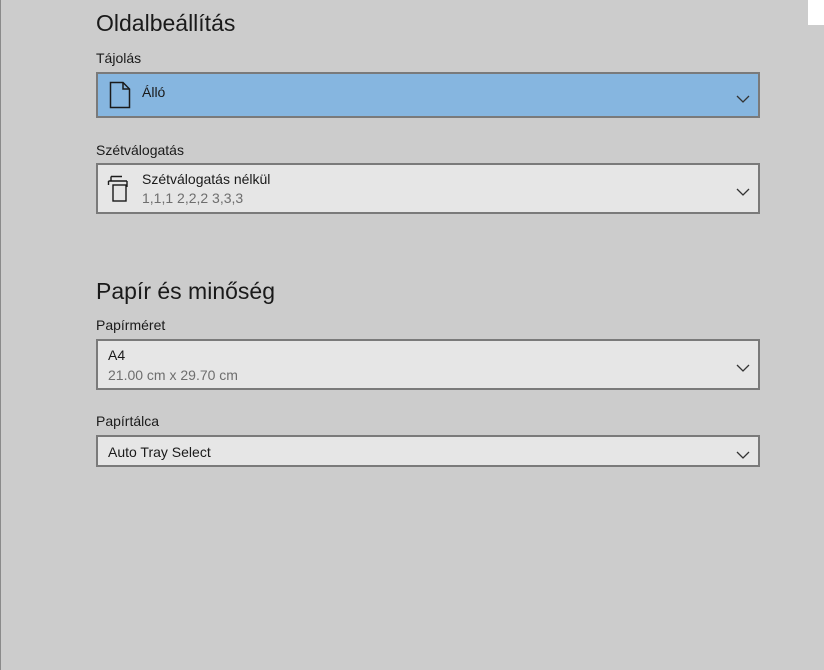 The width and height of the screenshot is (824, 670). Describe the element at coordinates (428, 95) in the screenshot. I see `orientation-dropdown: Álló` at that location.